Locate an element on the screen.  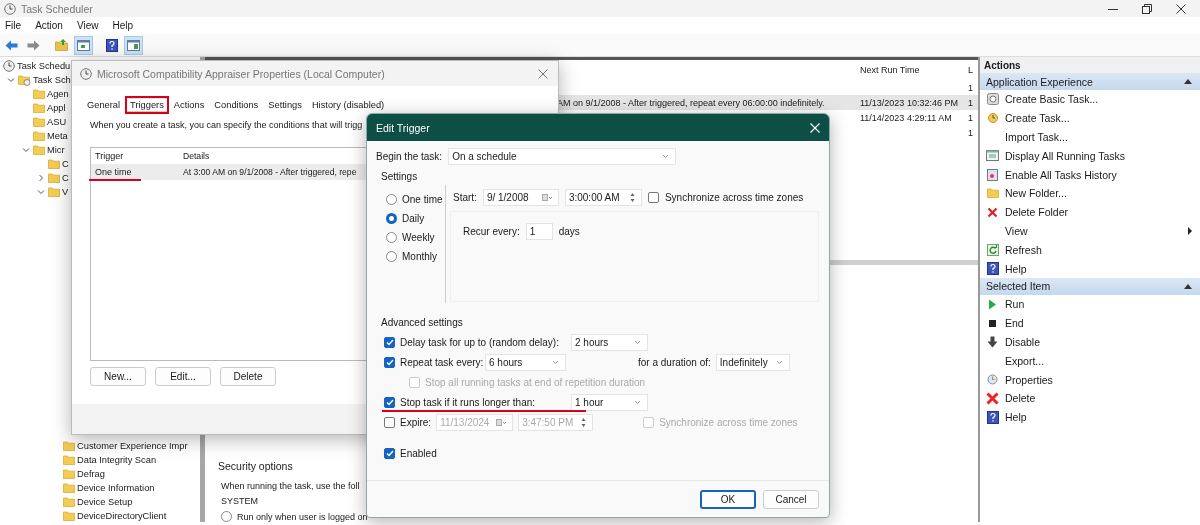
tree-item: Defrag is located at coordinates (91, 474).